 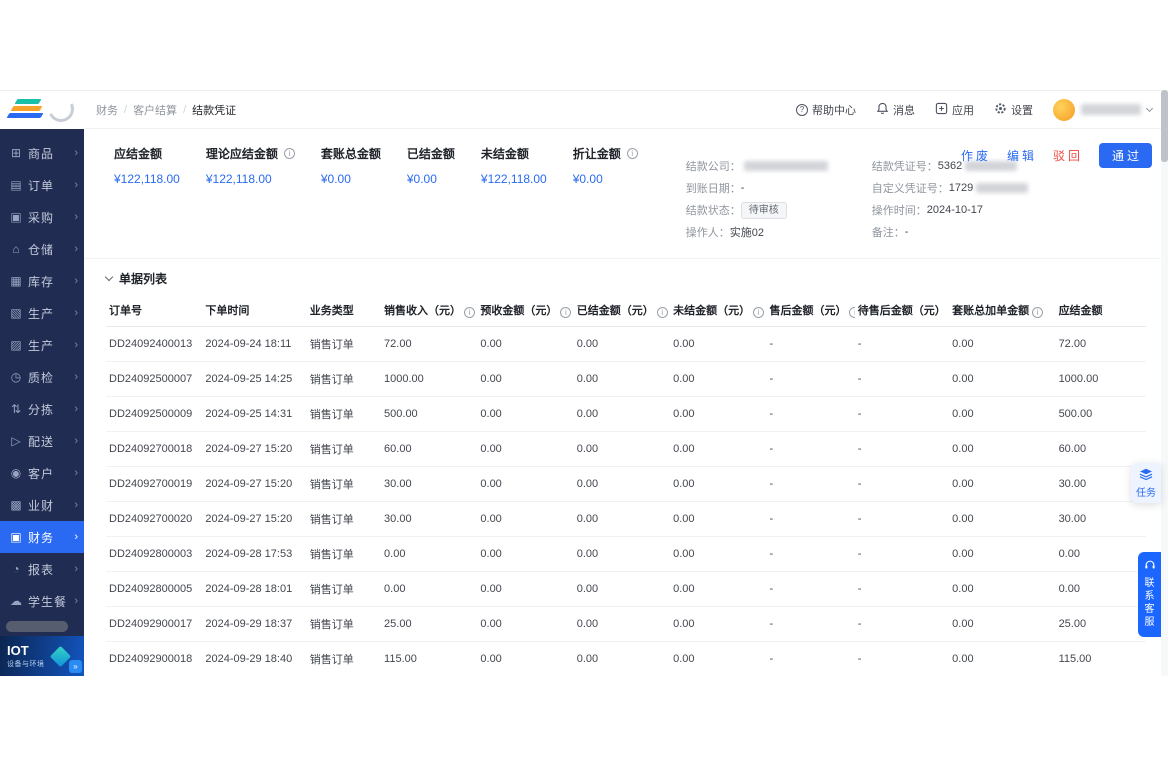 What do you see at coordinates (154, 624) in the screenshot?
I see `order-number-cell: DD24092900017` at bounding box center [154, 624].